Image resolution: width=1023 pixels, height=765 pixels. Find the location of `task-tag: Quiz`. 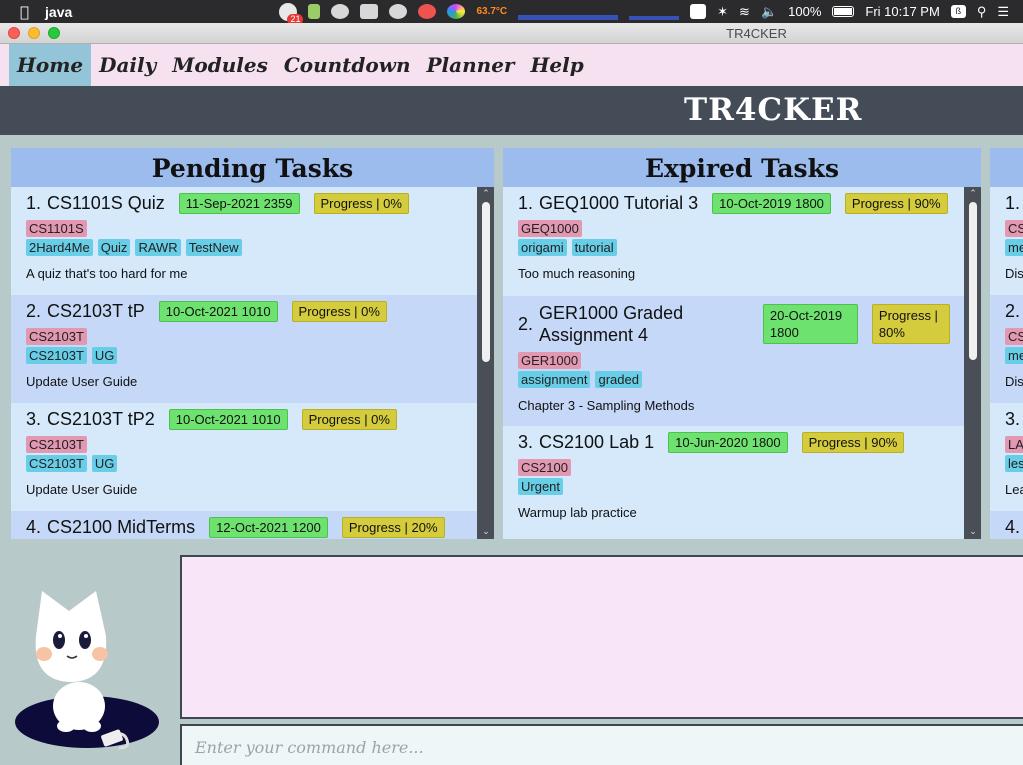

task-tag: Quiz is located at coordinates (114, 247).